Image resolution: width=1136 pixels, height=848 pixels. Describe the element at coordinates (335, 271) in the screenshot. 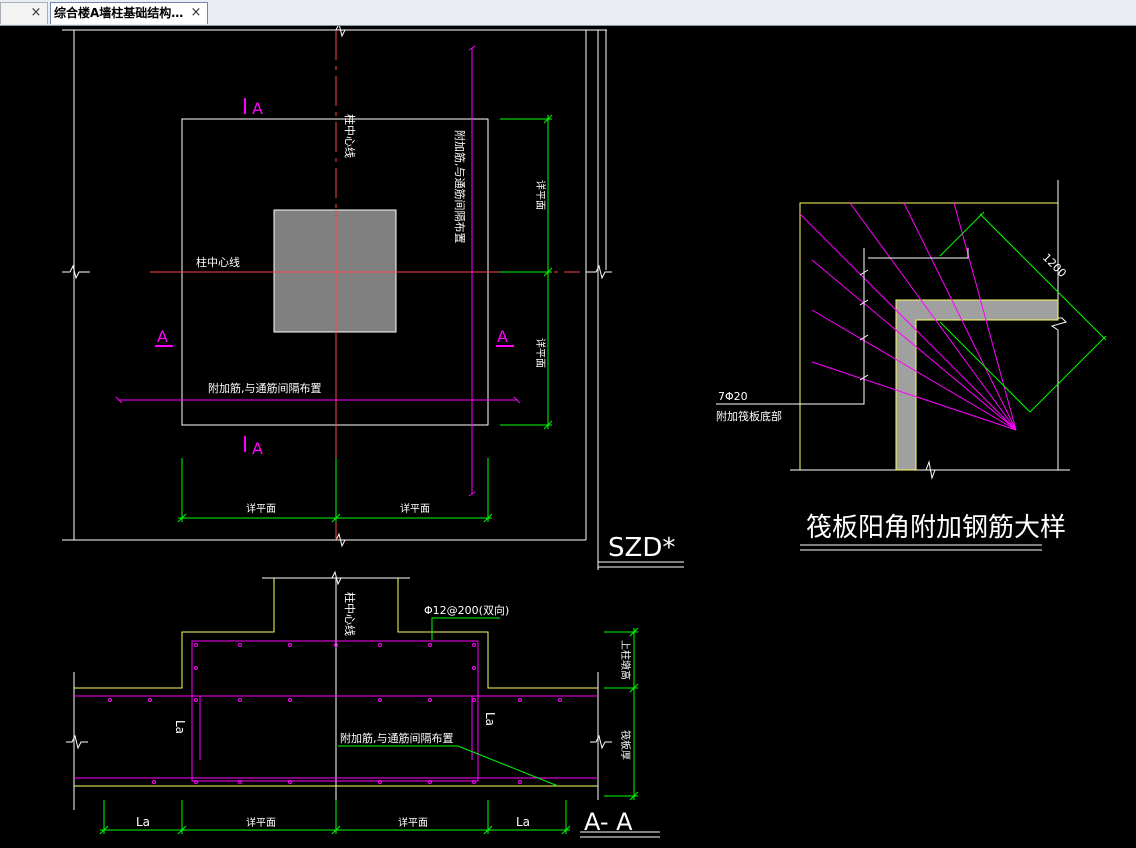

I see `column-section` at that location.